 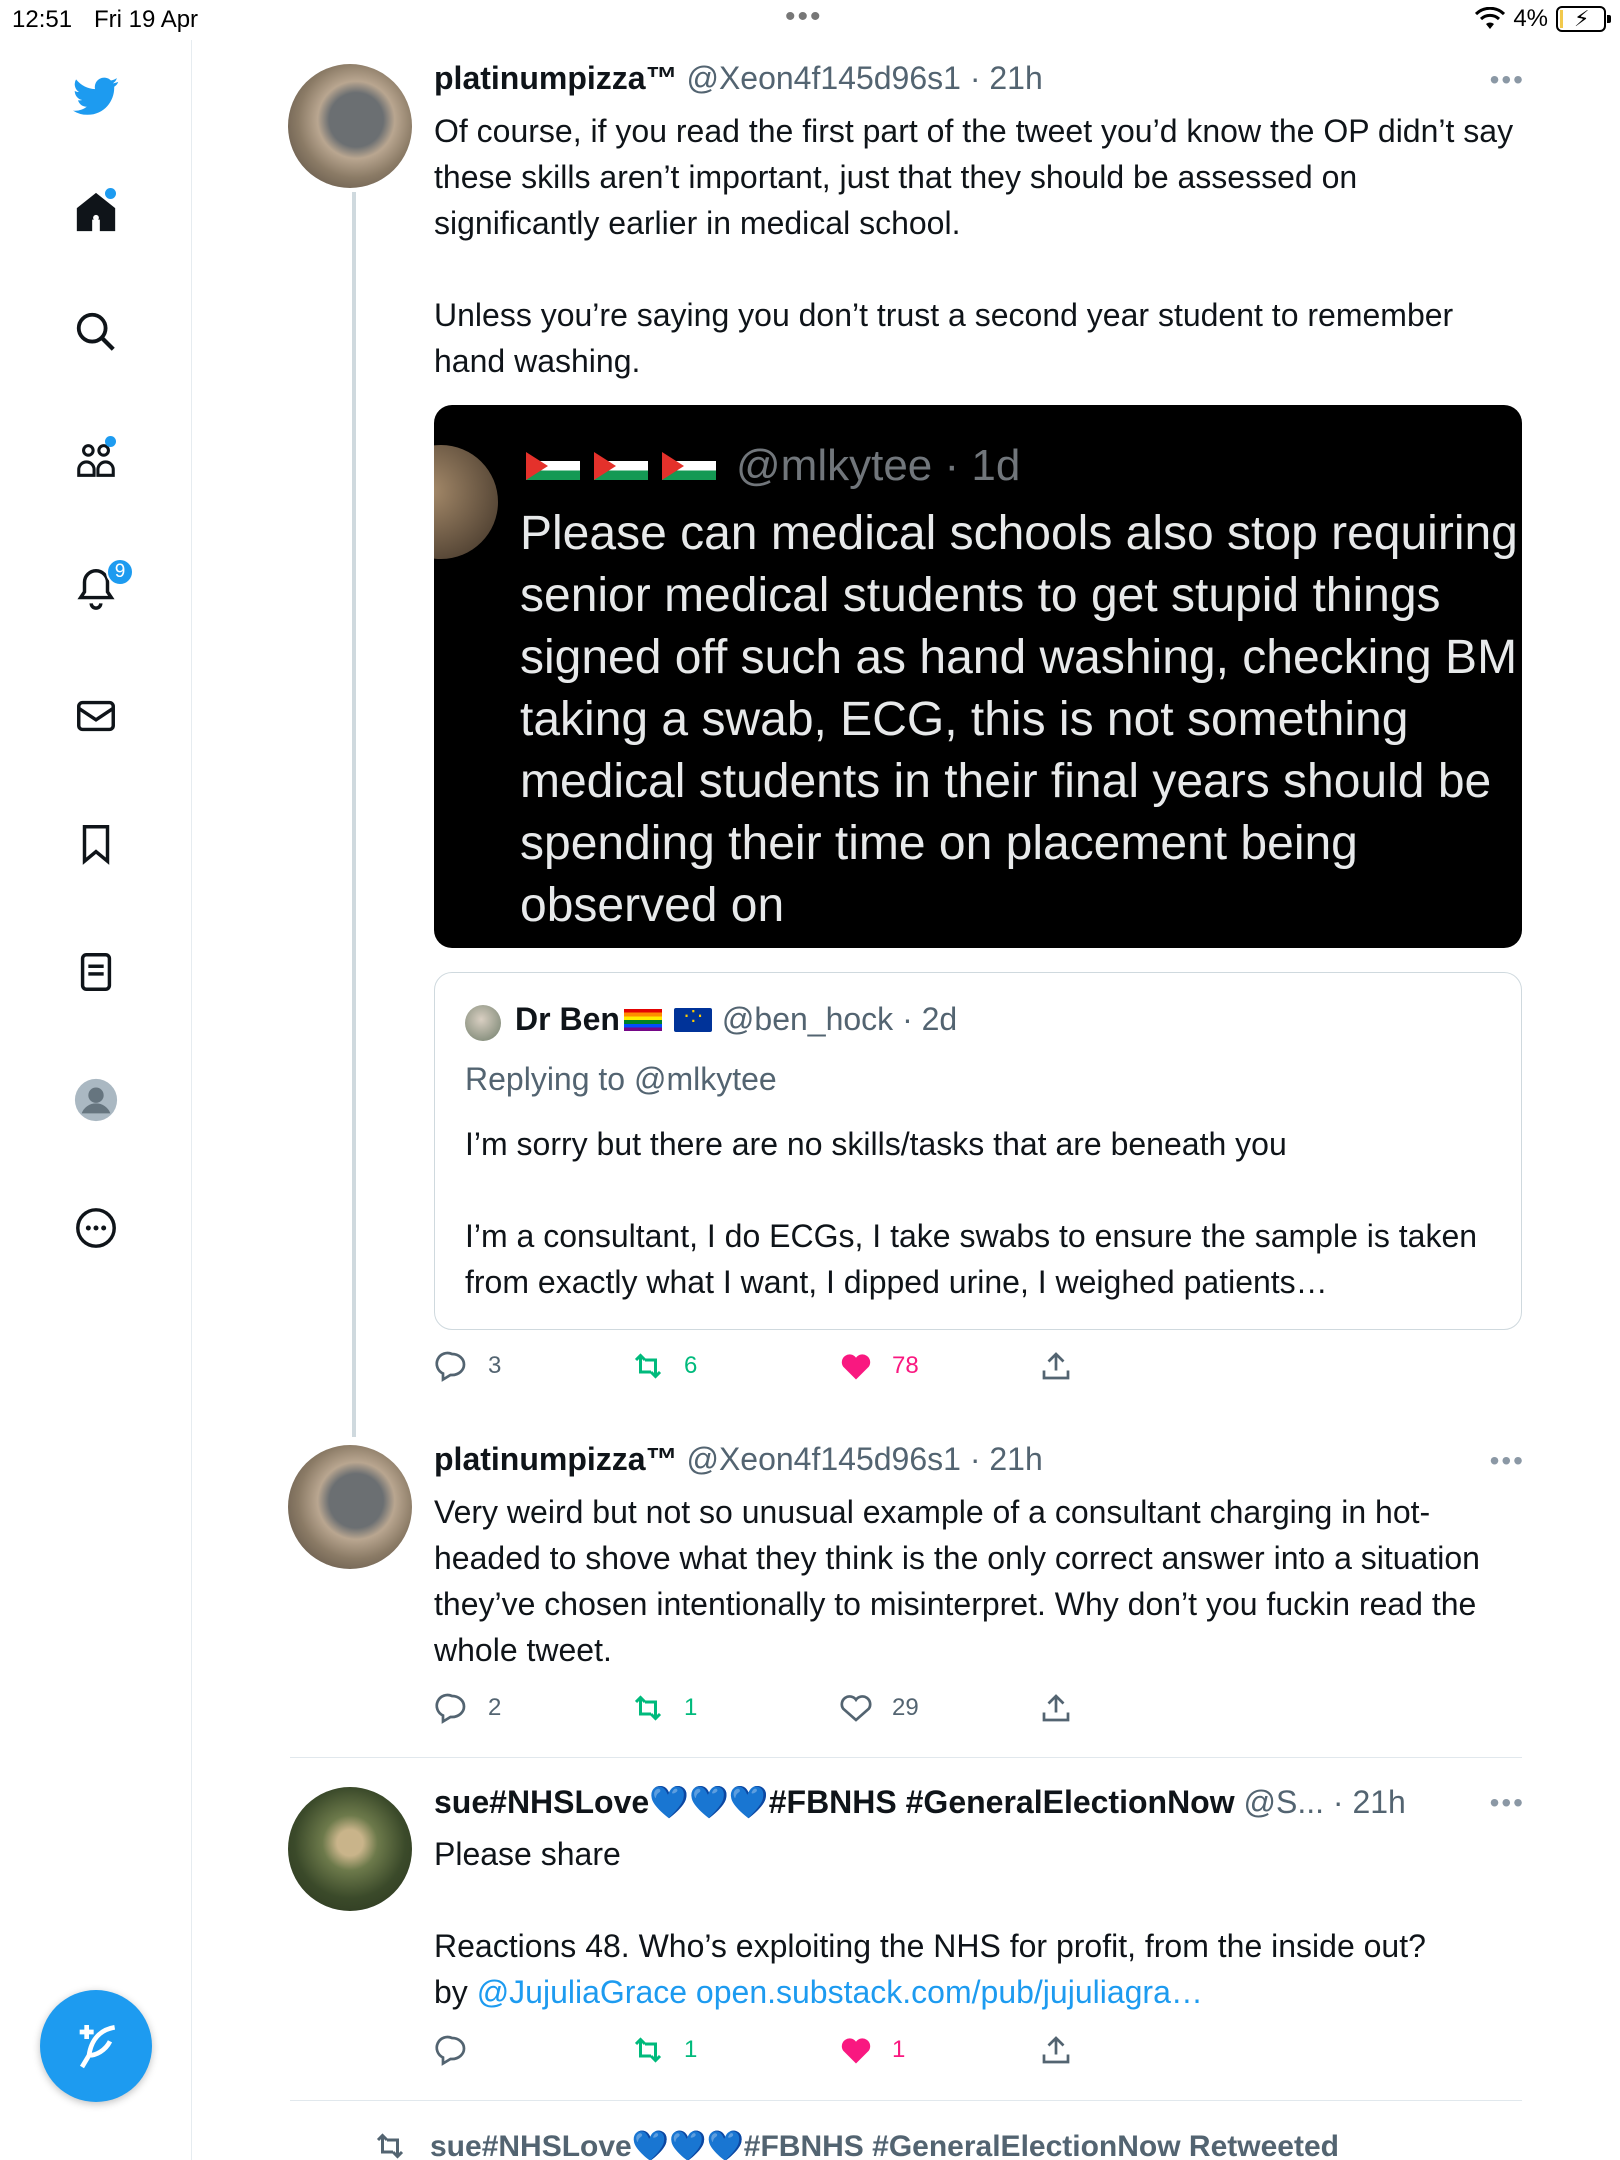 What do you see at coordinates (804, 17) in the screenshot?
I see `multitasking-dots: •••` at bounding box center [804, 17].